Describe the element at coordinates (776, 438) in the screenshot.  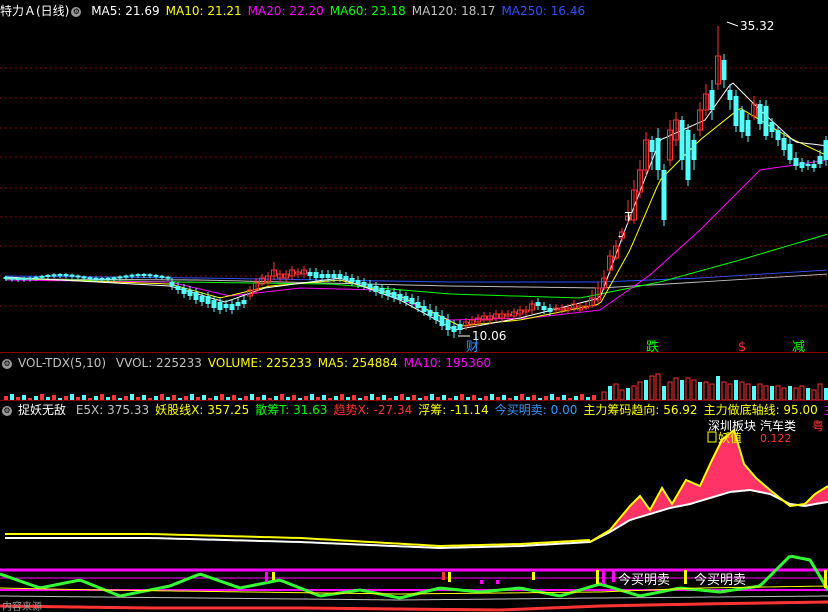
I see `yao-value: 0.122` at that location.